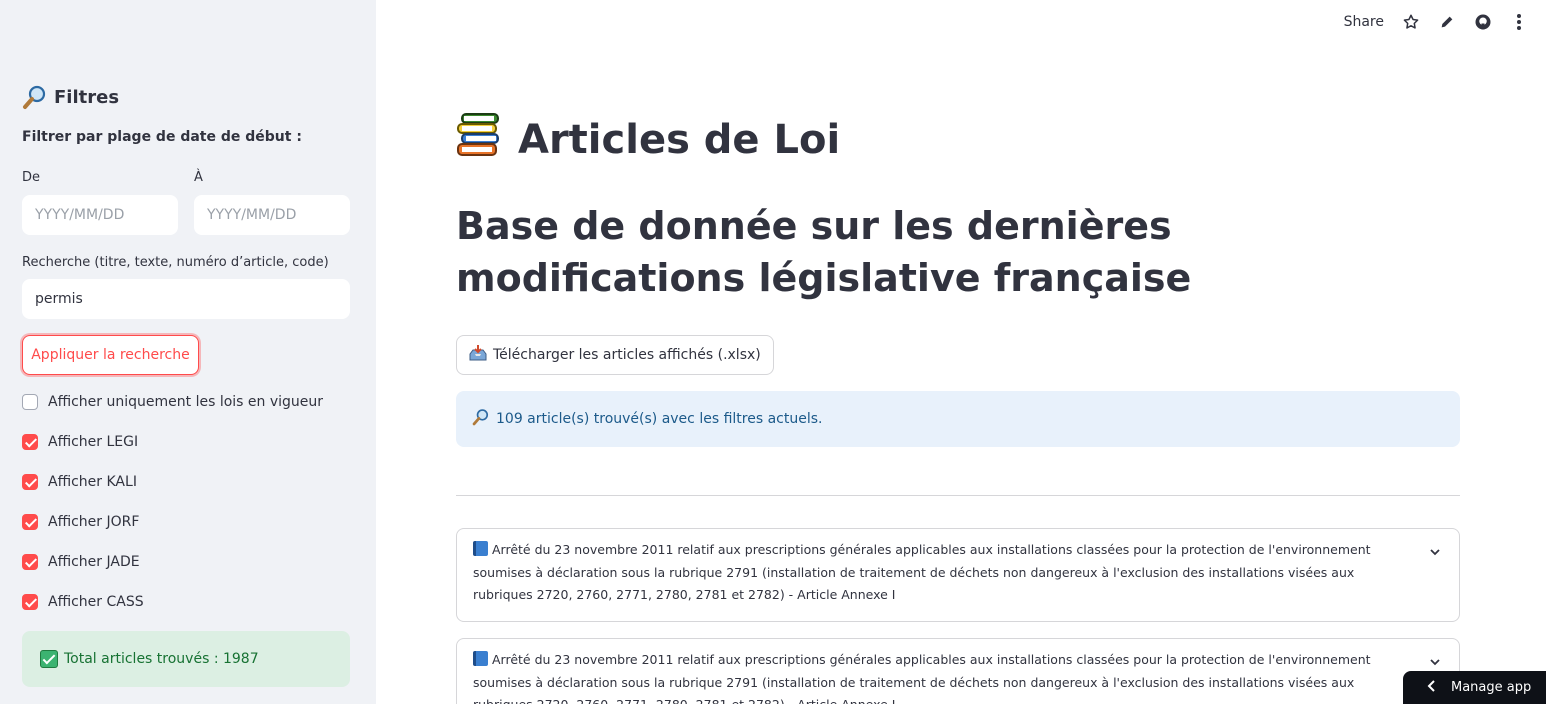 This screenshot has width=1546, height=704. I want to click on manage-app-label: Manage app, so click(1491, 687).